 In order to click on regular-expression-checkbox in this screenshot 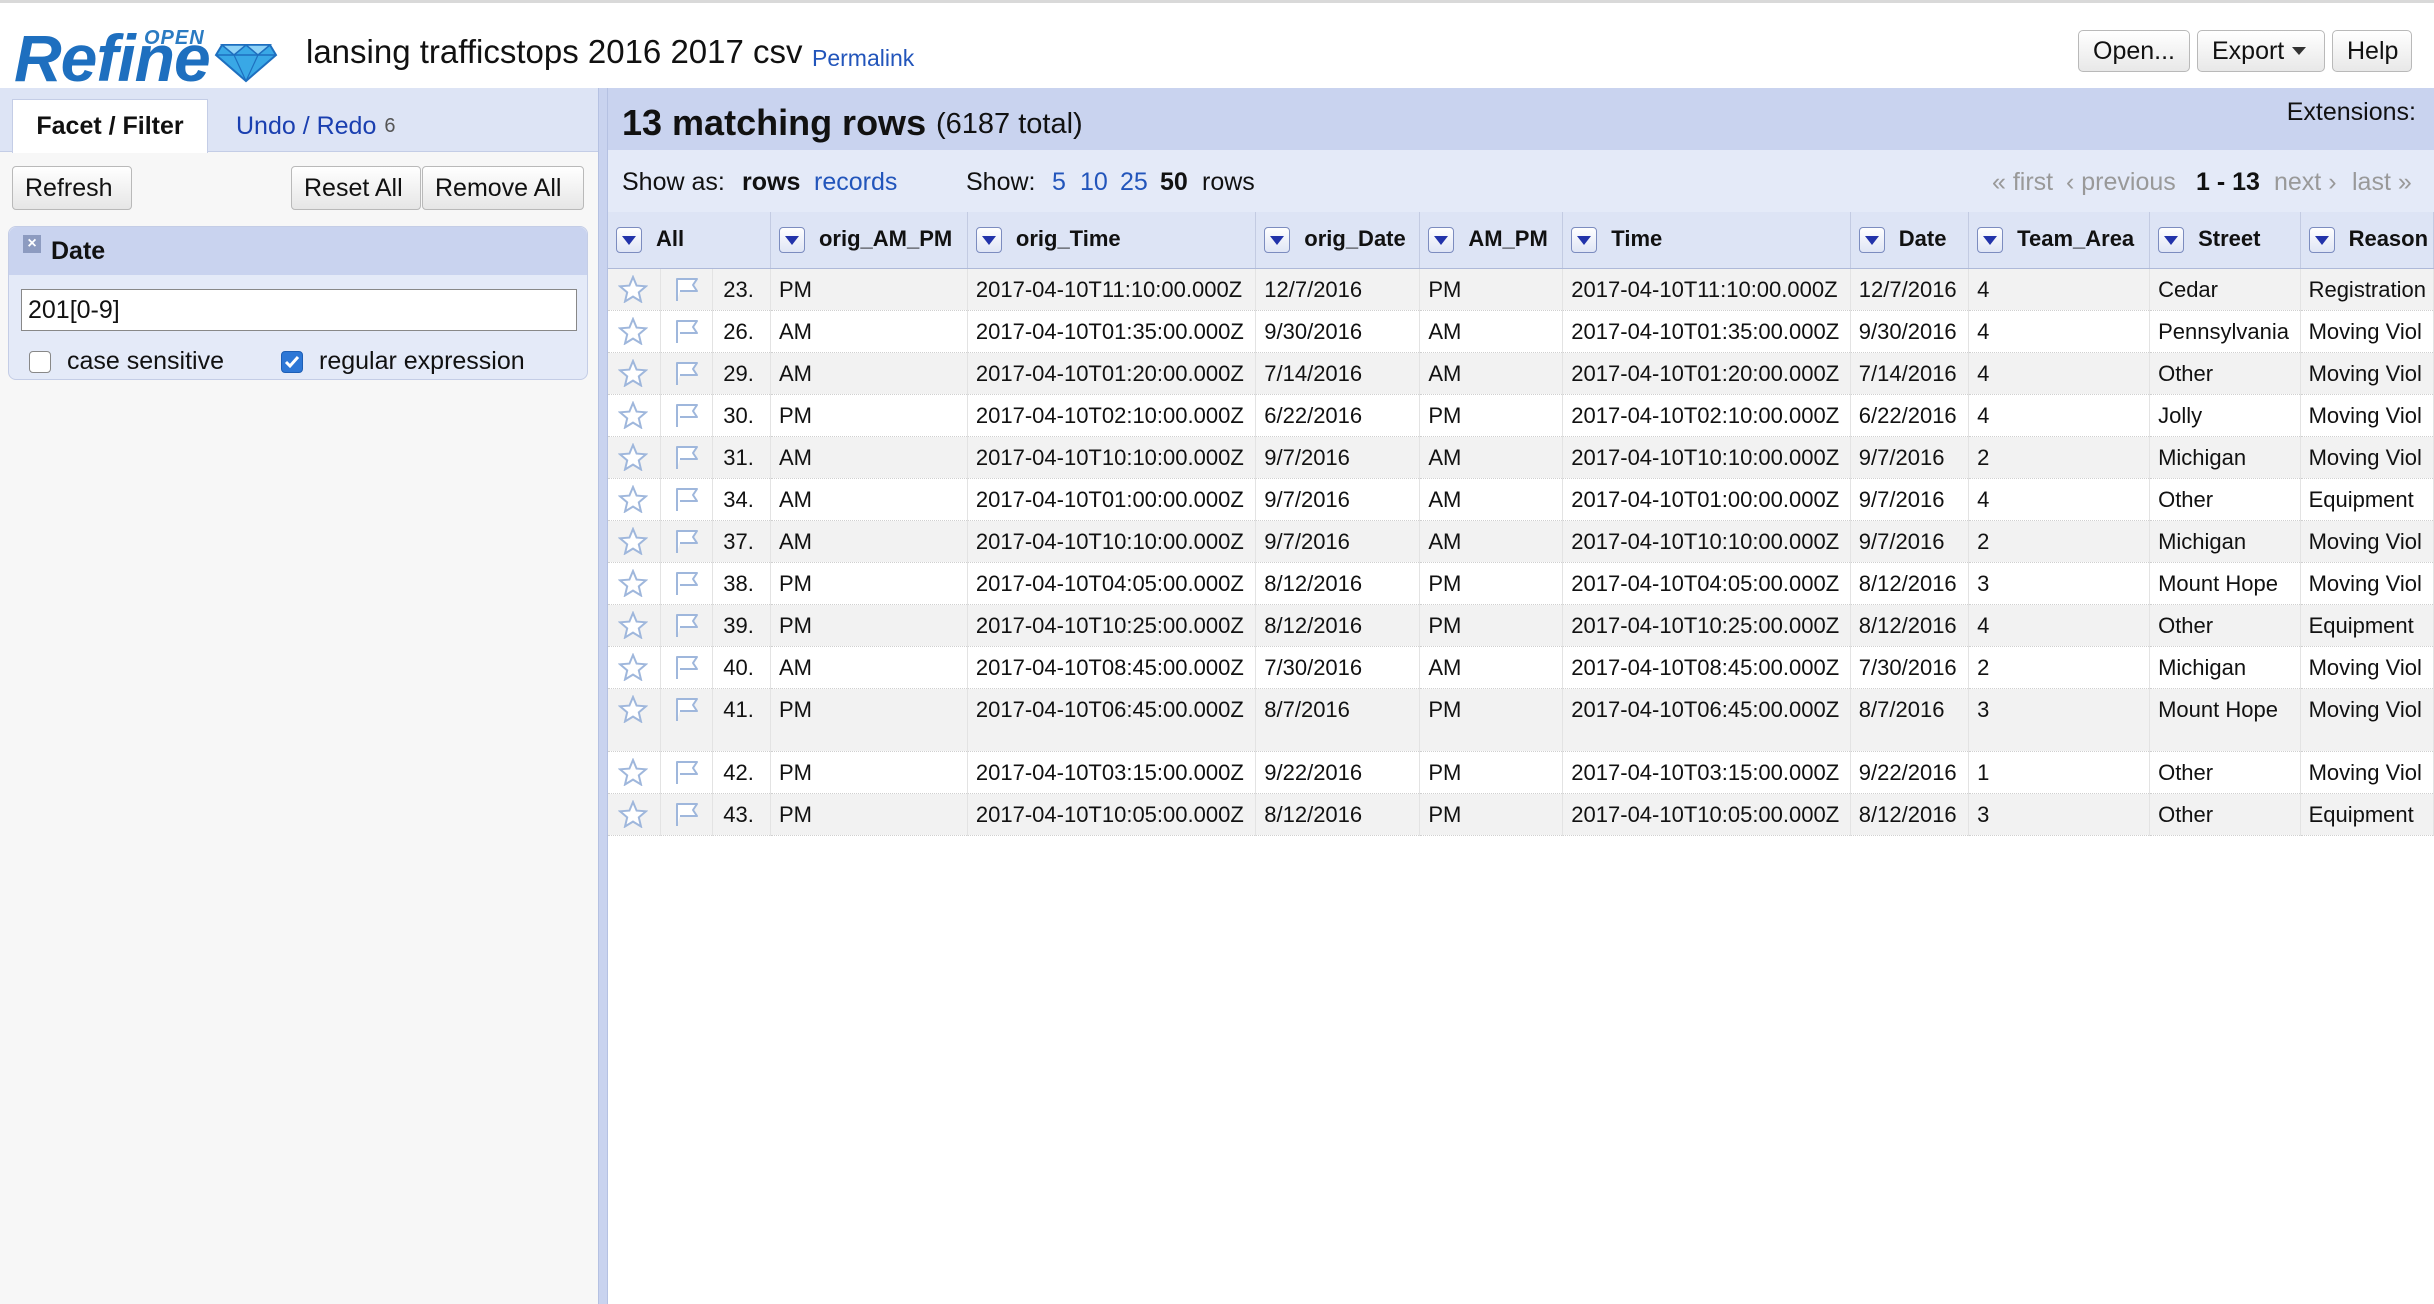, I will do `click(292, 361)`.